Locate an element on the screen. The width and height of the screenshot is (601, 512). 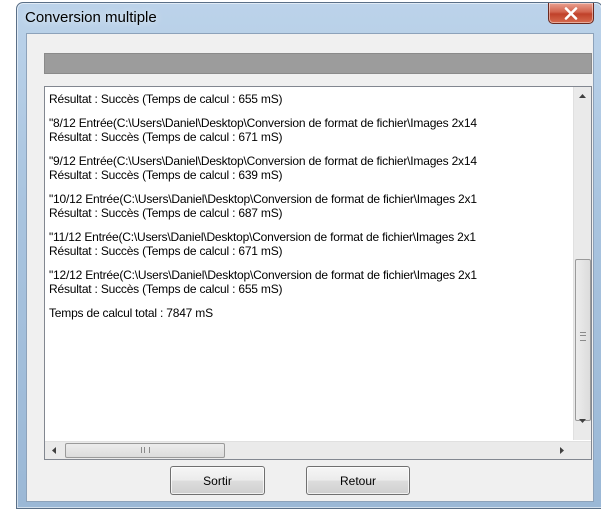
progress-bar-fill is located at coordinates (318, 63).